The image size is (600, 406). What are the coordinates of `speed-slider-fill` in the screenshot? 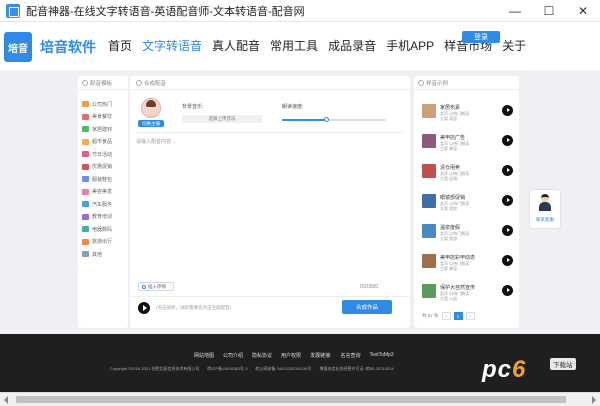 It's located at (304, 120).